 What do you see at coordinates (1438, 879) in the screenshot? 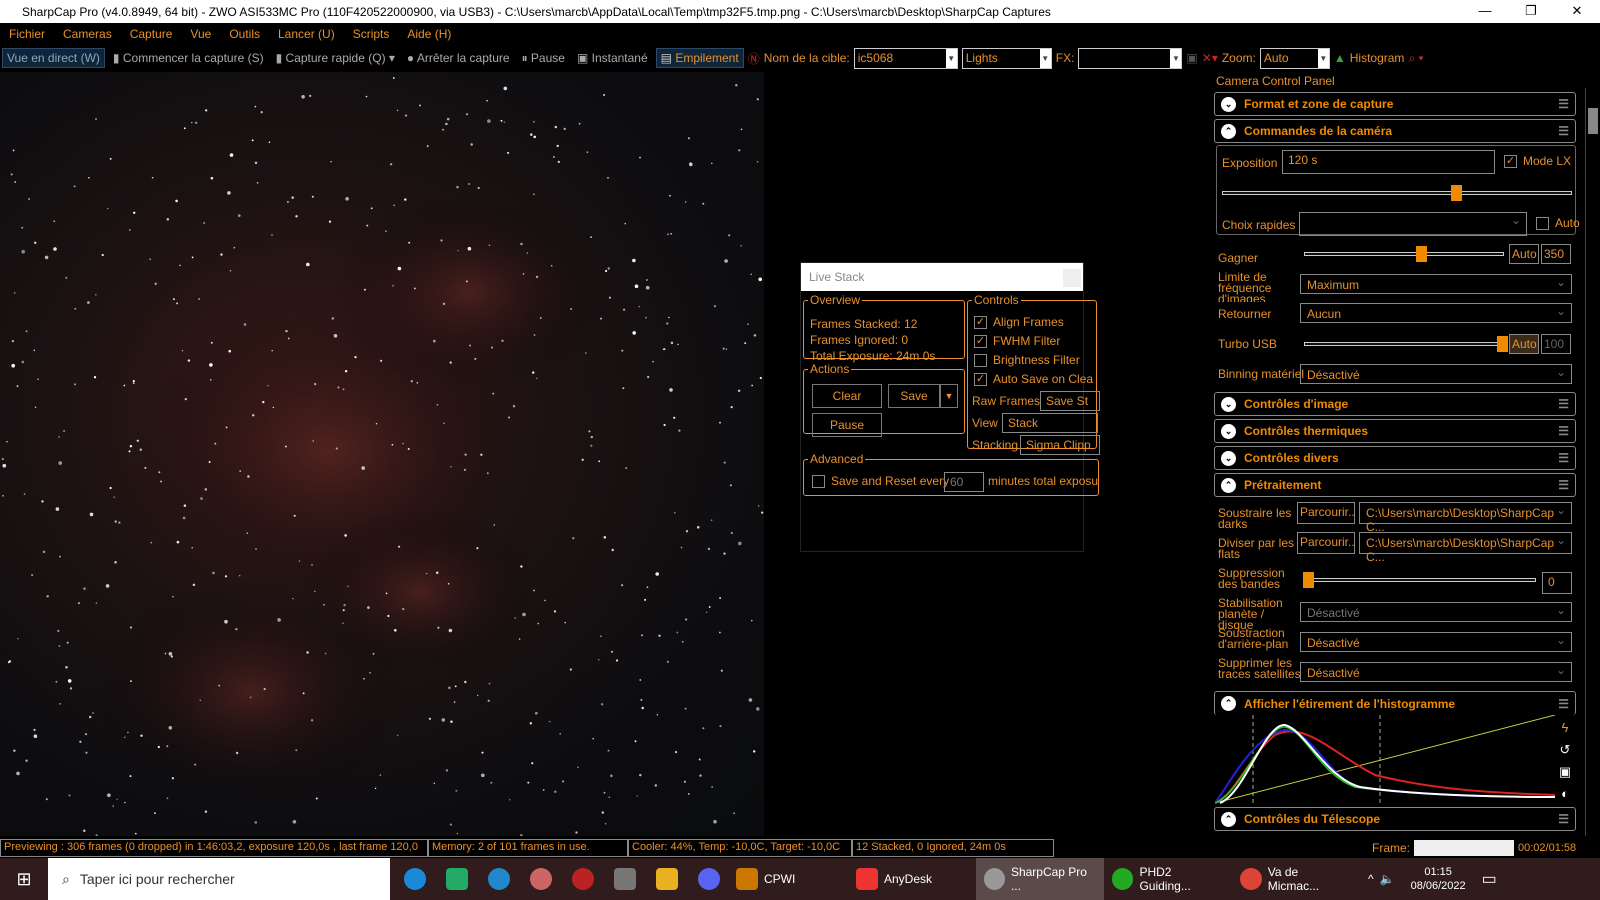
I see `clock: 01:15 08/06/2022` at bounding box center [1438, 879].